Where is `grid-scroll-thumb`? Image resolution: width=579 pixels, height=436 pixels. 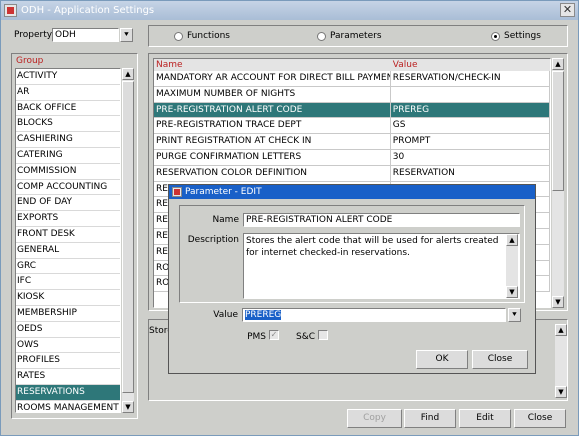 grid-scroll-thumb is located at coordinates (558, 131).